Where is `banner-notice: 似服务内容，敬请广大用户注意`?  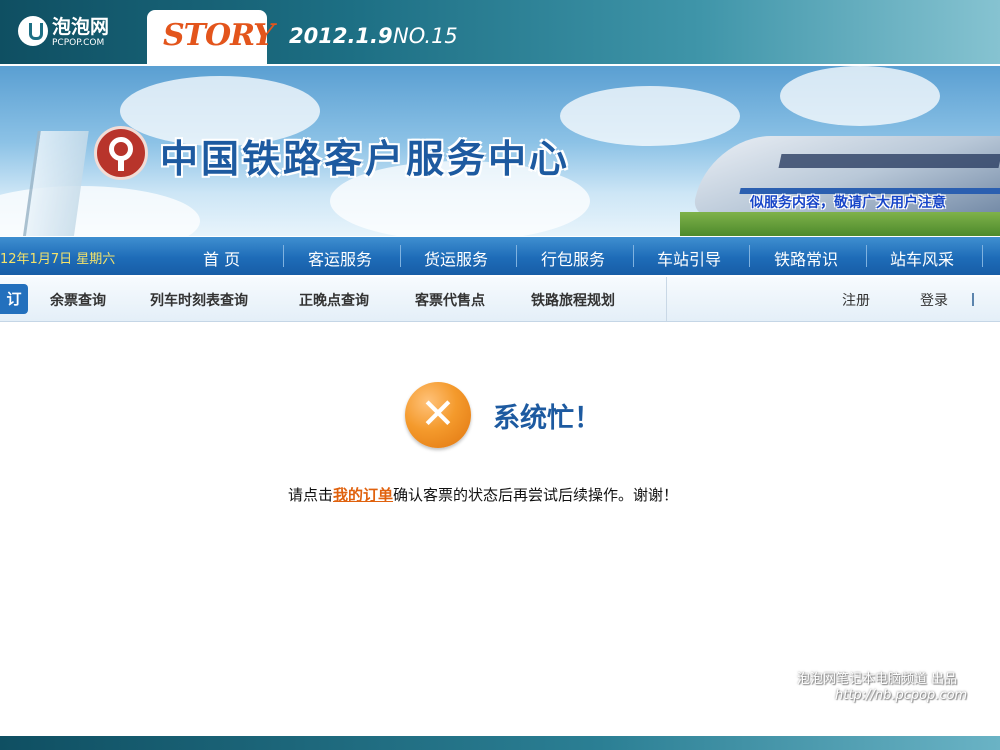
banner-notice: 似服务内容，敬请广大用户注意 is located at coordinates (848, 203).